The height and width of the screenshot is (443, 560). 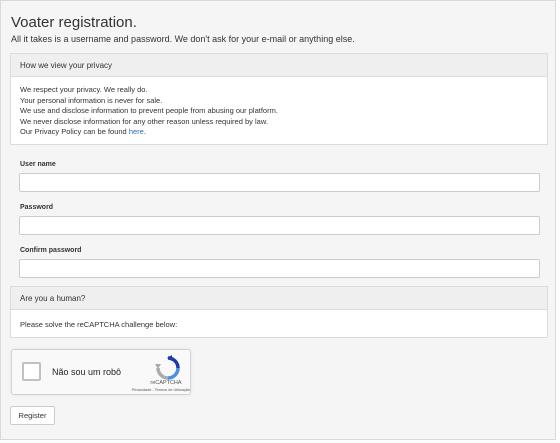 I want to click on privacy-policy-suffix: ., so click(x=144, y=131).